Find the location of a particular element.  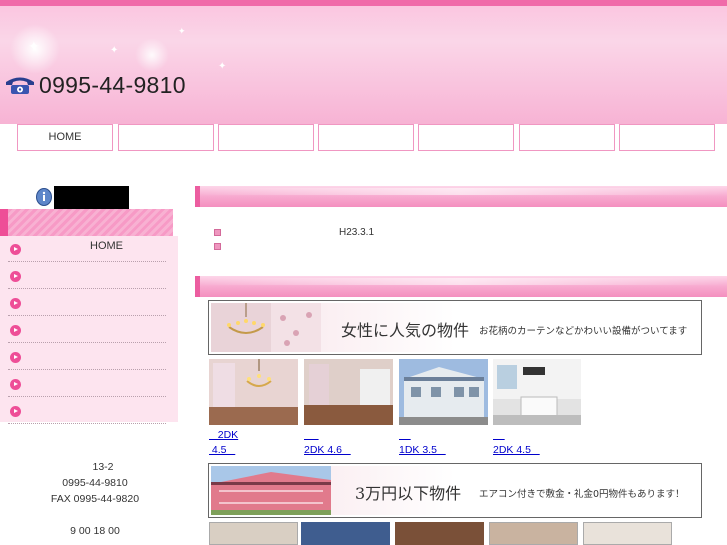

listing-link: 2DK 4.6 is located at coordinates (327, 450).